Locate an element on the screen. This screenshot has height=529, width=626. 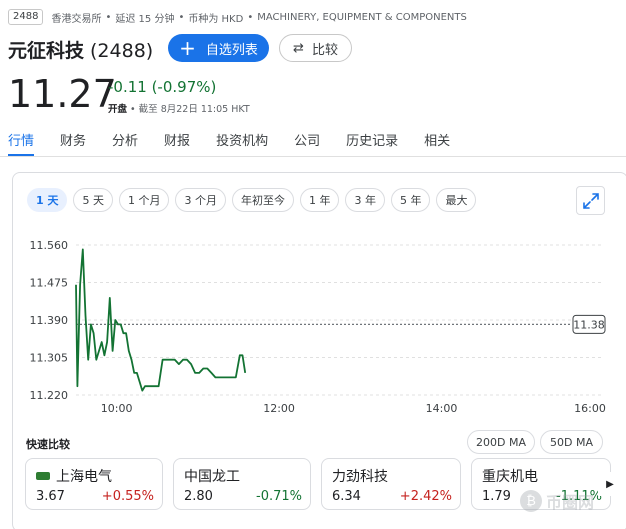
previous-close-label: 11.38 is located at coordinates (589, 324).